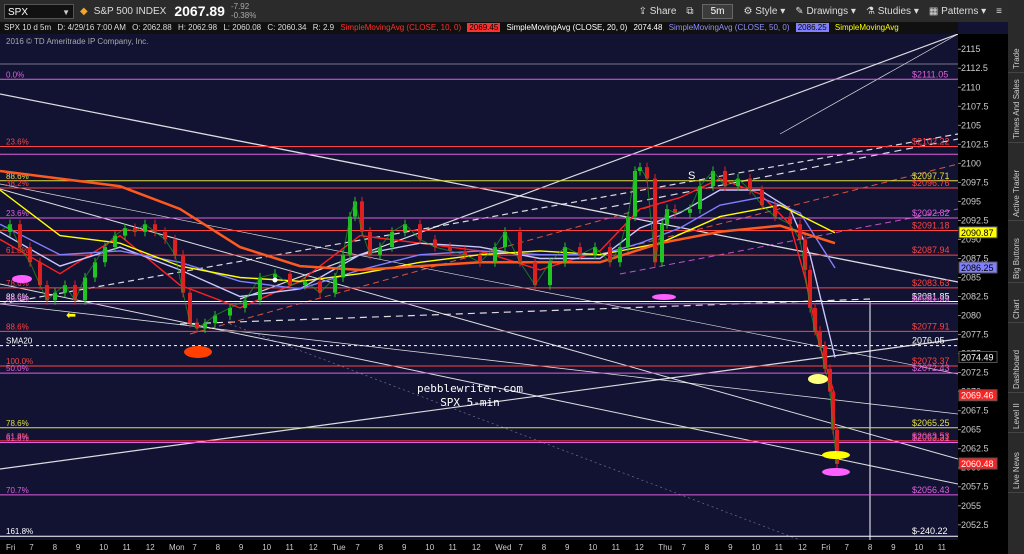  What do you see at coordinates (812, 27) in the screenshot?
I see `sma50-value: 2086.25` at bounding box center [812, 27].